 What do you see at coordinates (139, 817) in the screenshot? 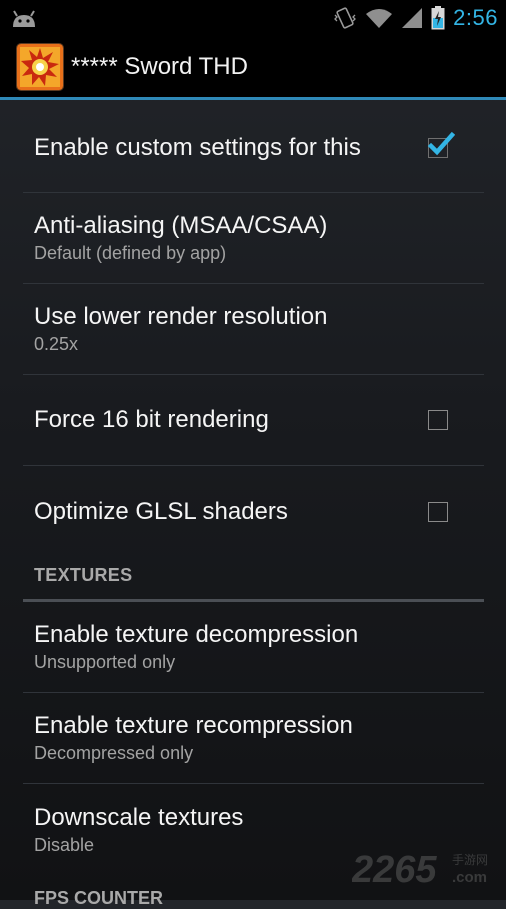
I see `pref-title: Downscale textures` at bounding box center [139, 817].